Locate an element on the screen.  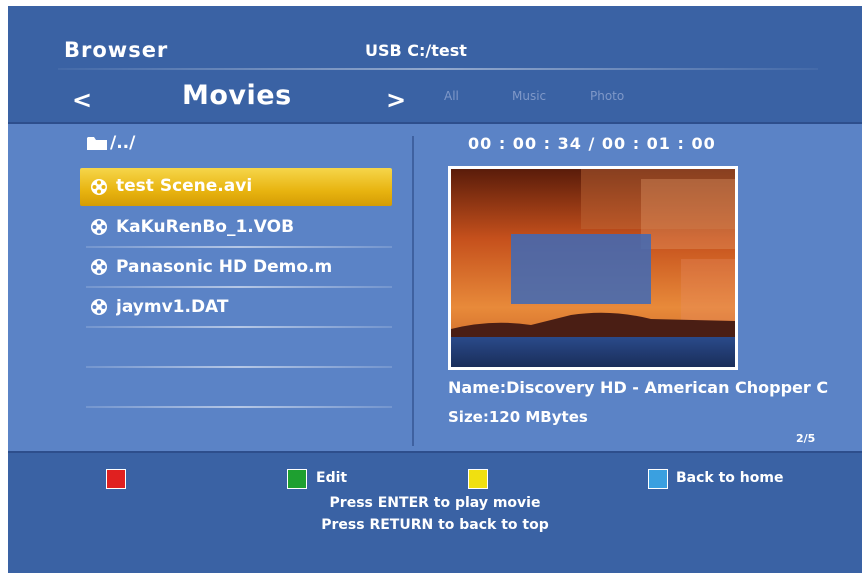
list-item: jaymv1.DAT is located at coordinates (236, 308).